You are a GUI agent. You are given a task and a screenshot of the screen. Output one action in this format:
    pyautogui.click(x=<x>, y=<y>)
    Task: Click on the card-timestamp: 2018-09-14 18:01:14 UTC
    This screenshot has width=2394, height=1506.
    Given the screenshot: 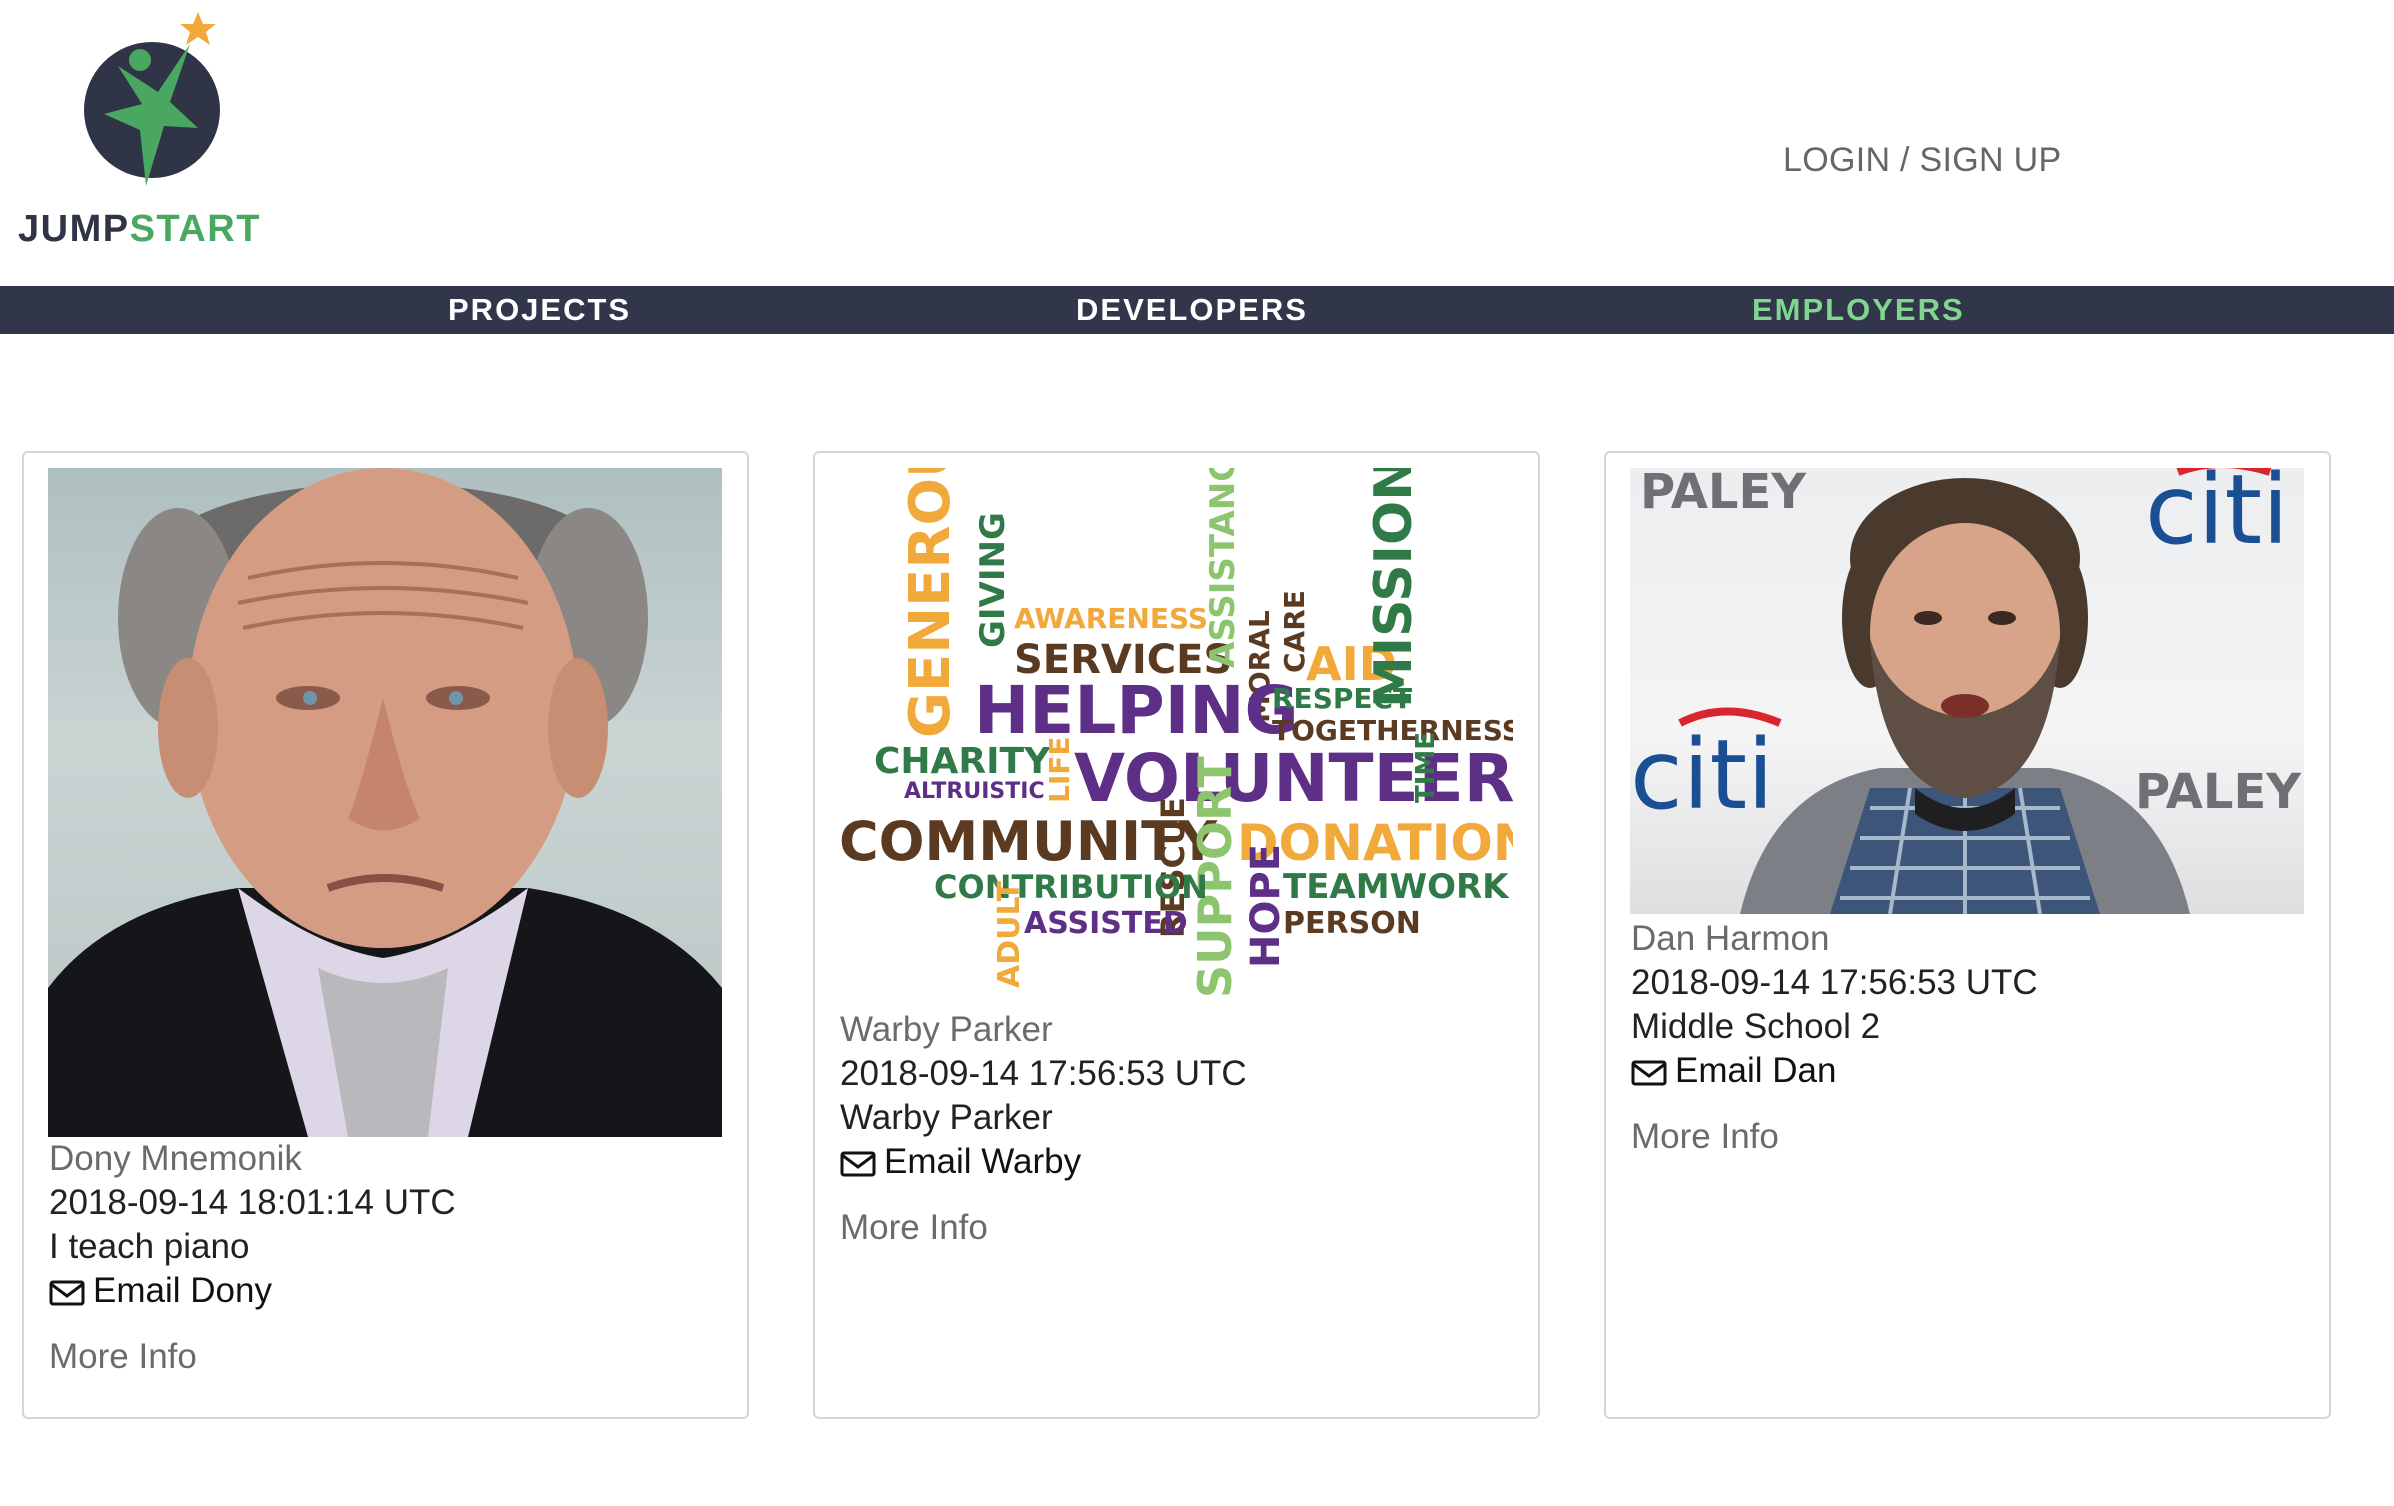 What is the action you would take?
    pyautogui.click(x=252, y=1202)
    